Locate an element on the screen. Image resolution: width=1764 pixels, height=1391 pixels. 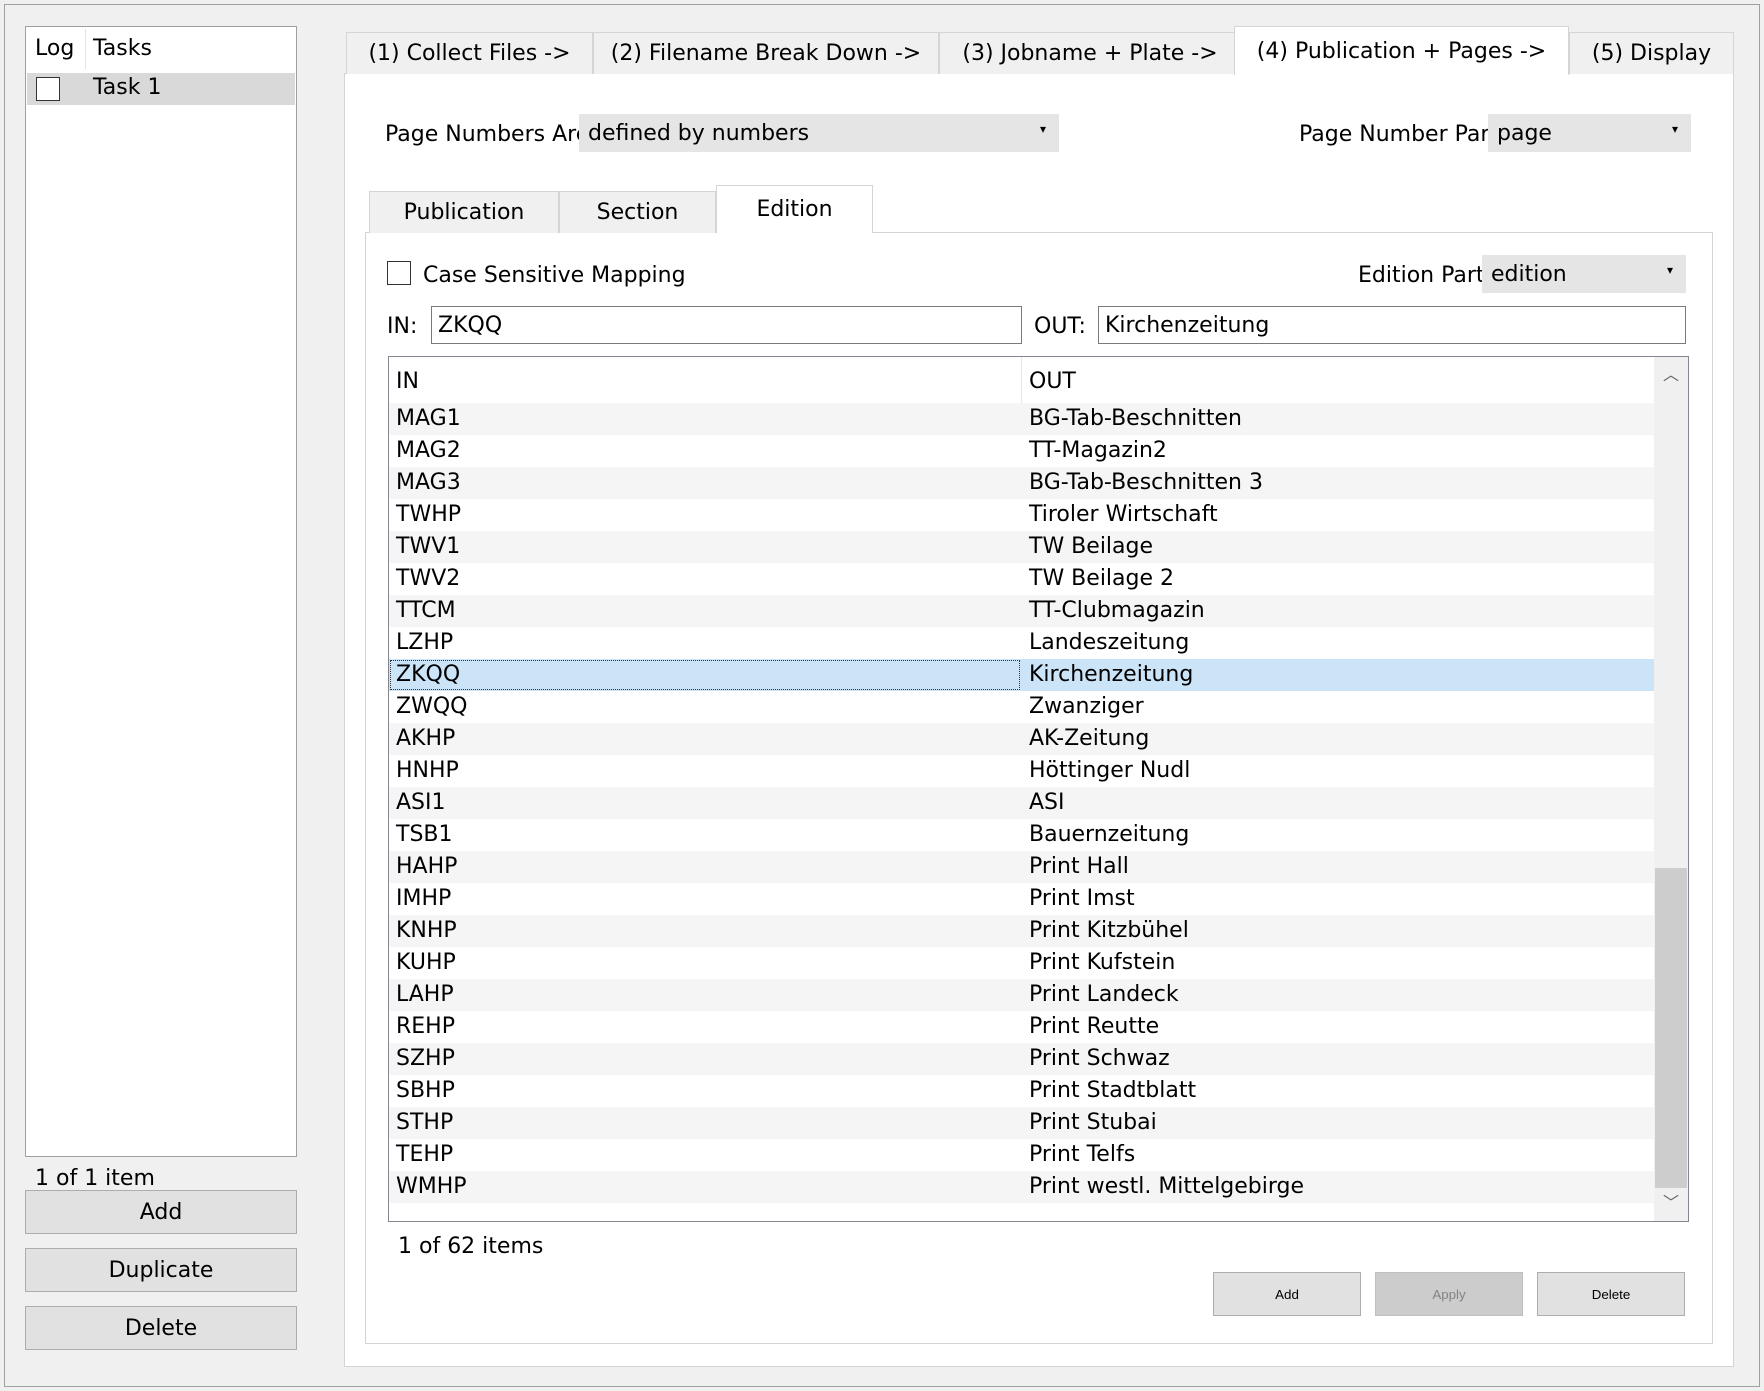
column-header-tasks: Tasks is located at coordinates (122, 48).